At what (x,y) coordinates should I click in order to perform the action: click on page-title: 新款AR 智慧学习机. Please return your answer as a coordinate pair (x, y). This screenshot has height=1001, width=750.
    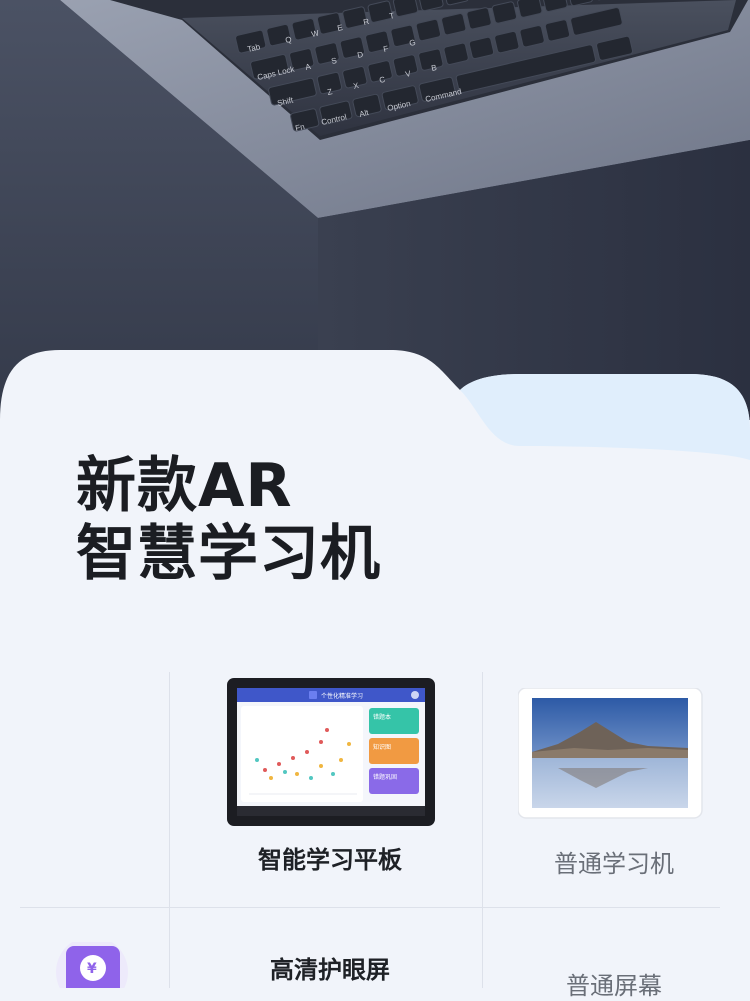
    Looking at the image, I should click on (228, 520).